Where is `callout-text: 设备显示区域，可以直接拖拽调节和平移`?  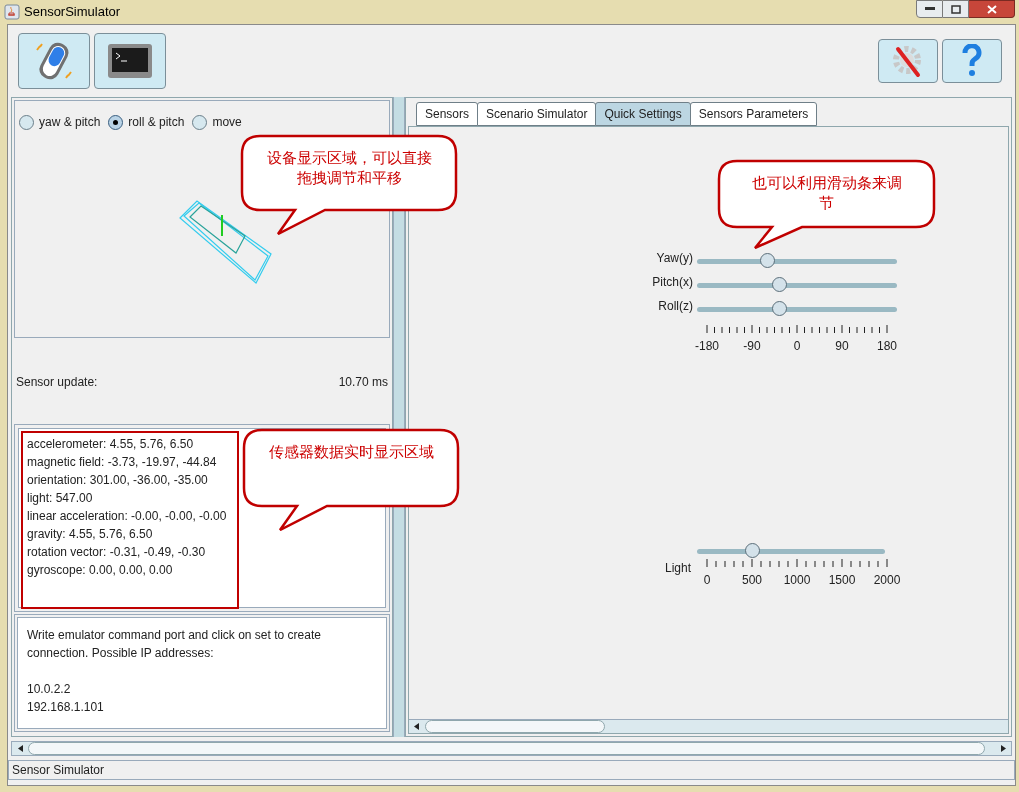 callout-text: 设备显示区域，可以直接拖拽调节和平移 is located at coordinates (349, 168).